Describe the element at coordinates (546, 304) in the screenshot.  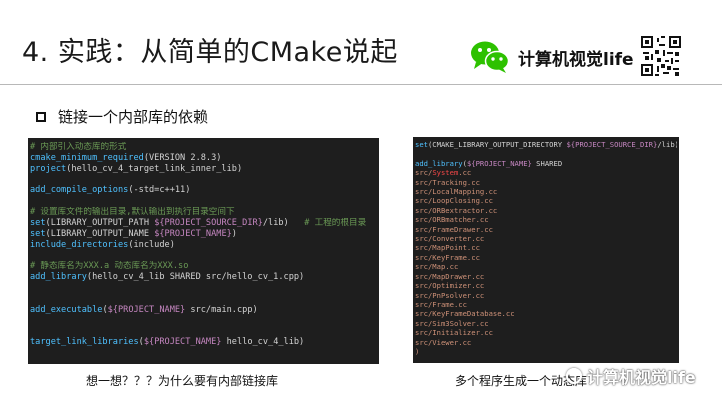
I see `code-line: src/Frame.cc` at that location.